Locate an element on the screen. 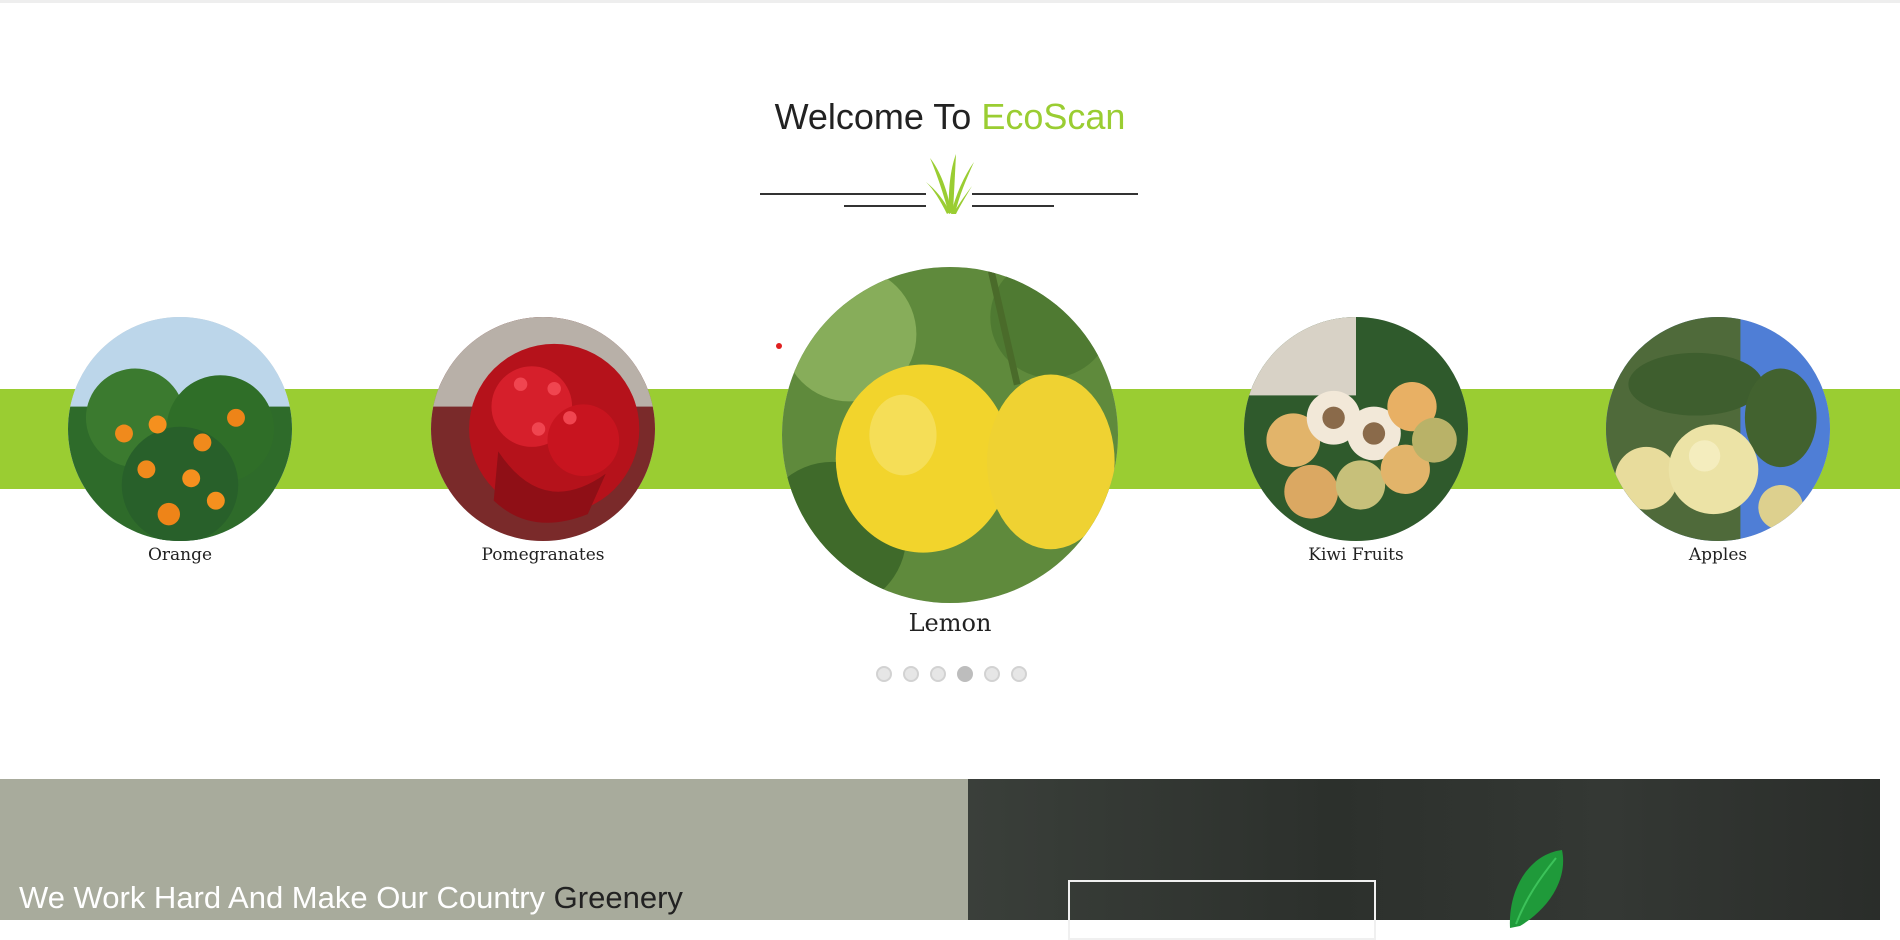 The width and height of the screenshot is (1900, 940). fruit-label-apples: Apples is located at coordinates (1718, 555).